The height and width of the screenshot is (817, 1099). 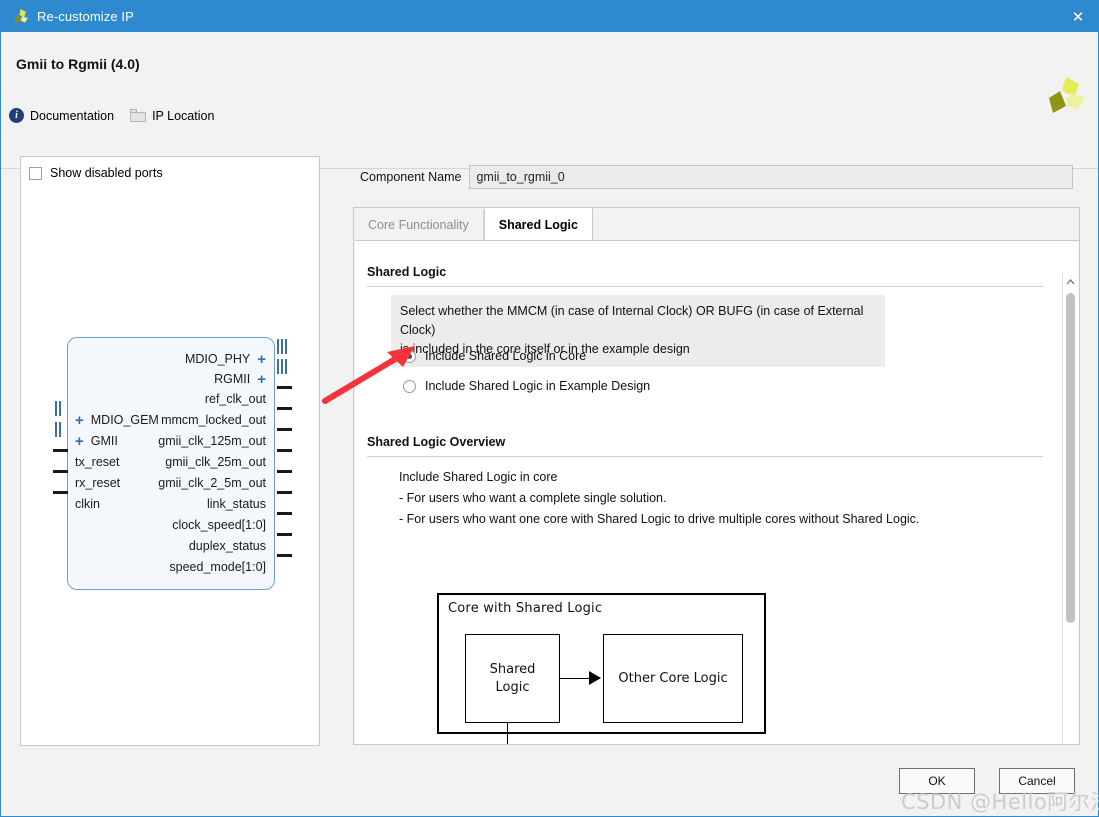 I want to click on port-gmii-clk-25m-out: gmii_clk_25m_out, so click(x=215, y=462).